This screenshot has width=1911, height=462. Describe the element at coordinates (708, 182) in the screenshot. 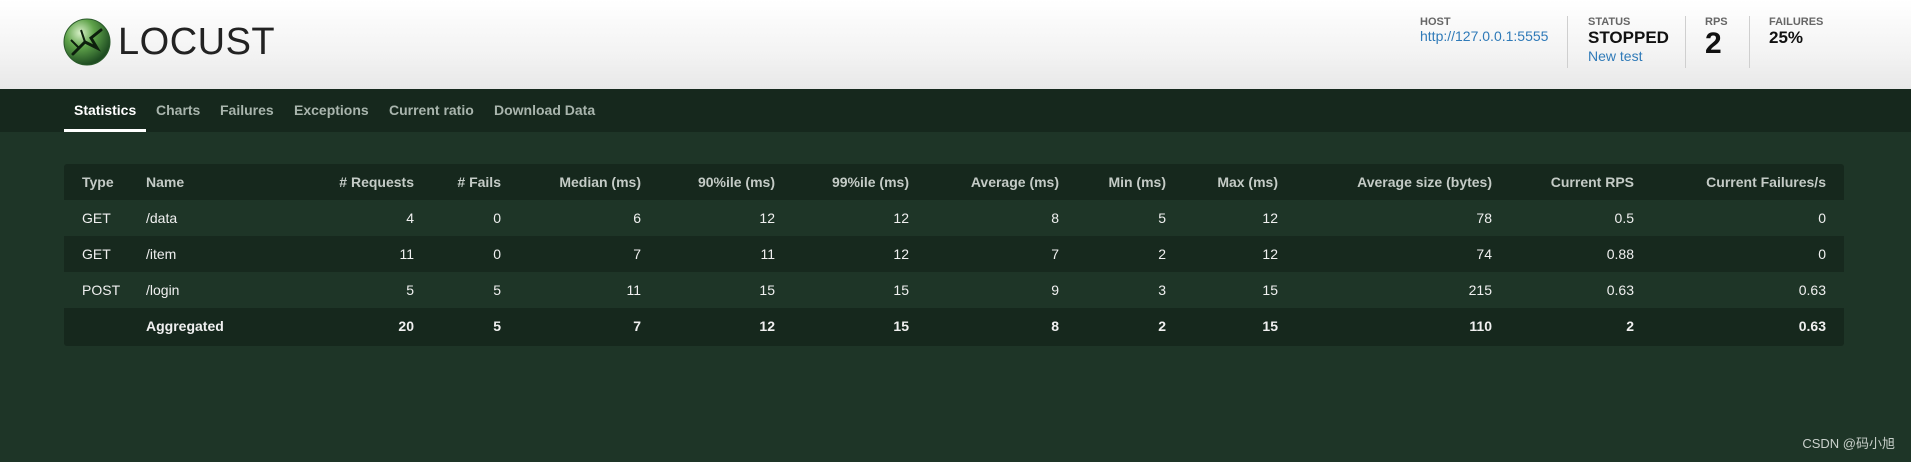

I see `col-header-p90: 90%ile (ms)` at that location.